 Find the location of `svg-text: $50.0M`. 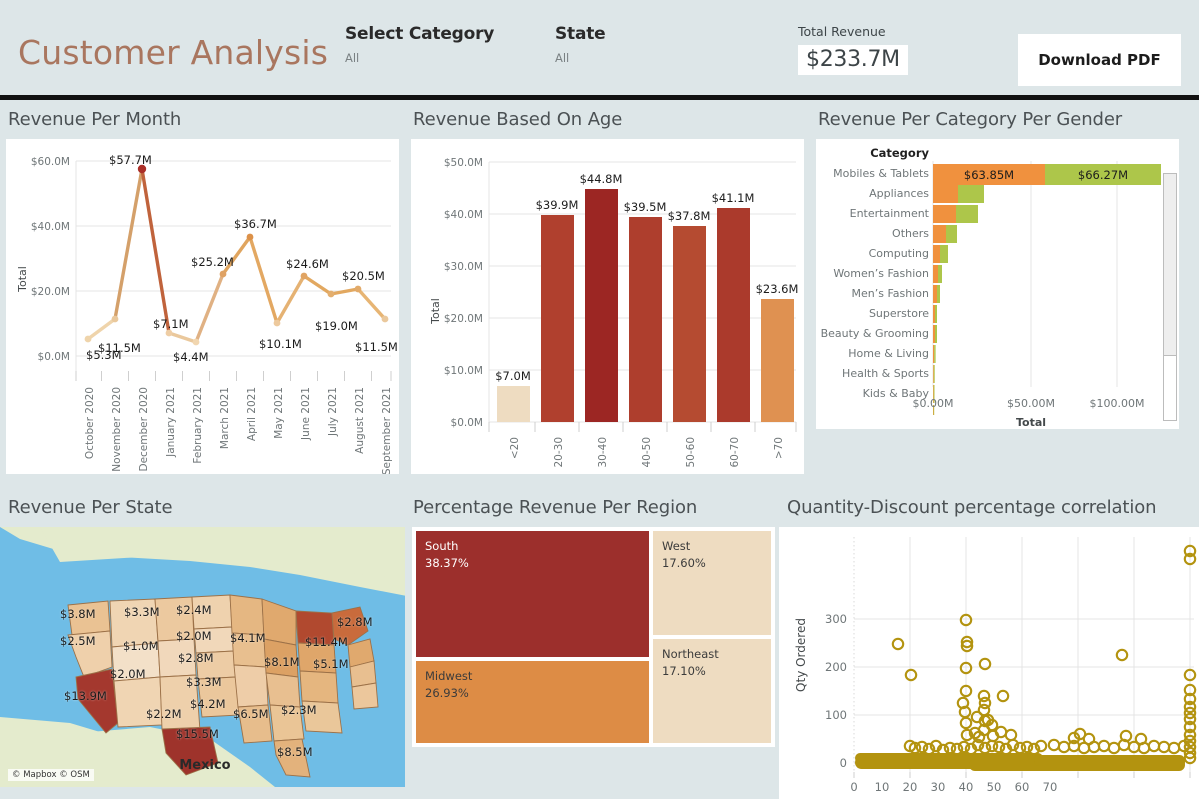

svg-text: $50.0M is located at coordinates (463, 163).